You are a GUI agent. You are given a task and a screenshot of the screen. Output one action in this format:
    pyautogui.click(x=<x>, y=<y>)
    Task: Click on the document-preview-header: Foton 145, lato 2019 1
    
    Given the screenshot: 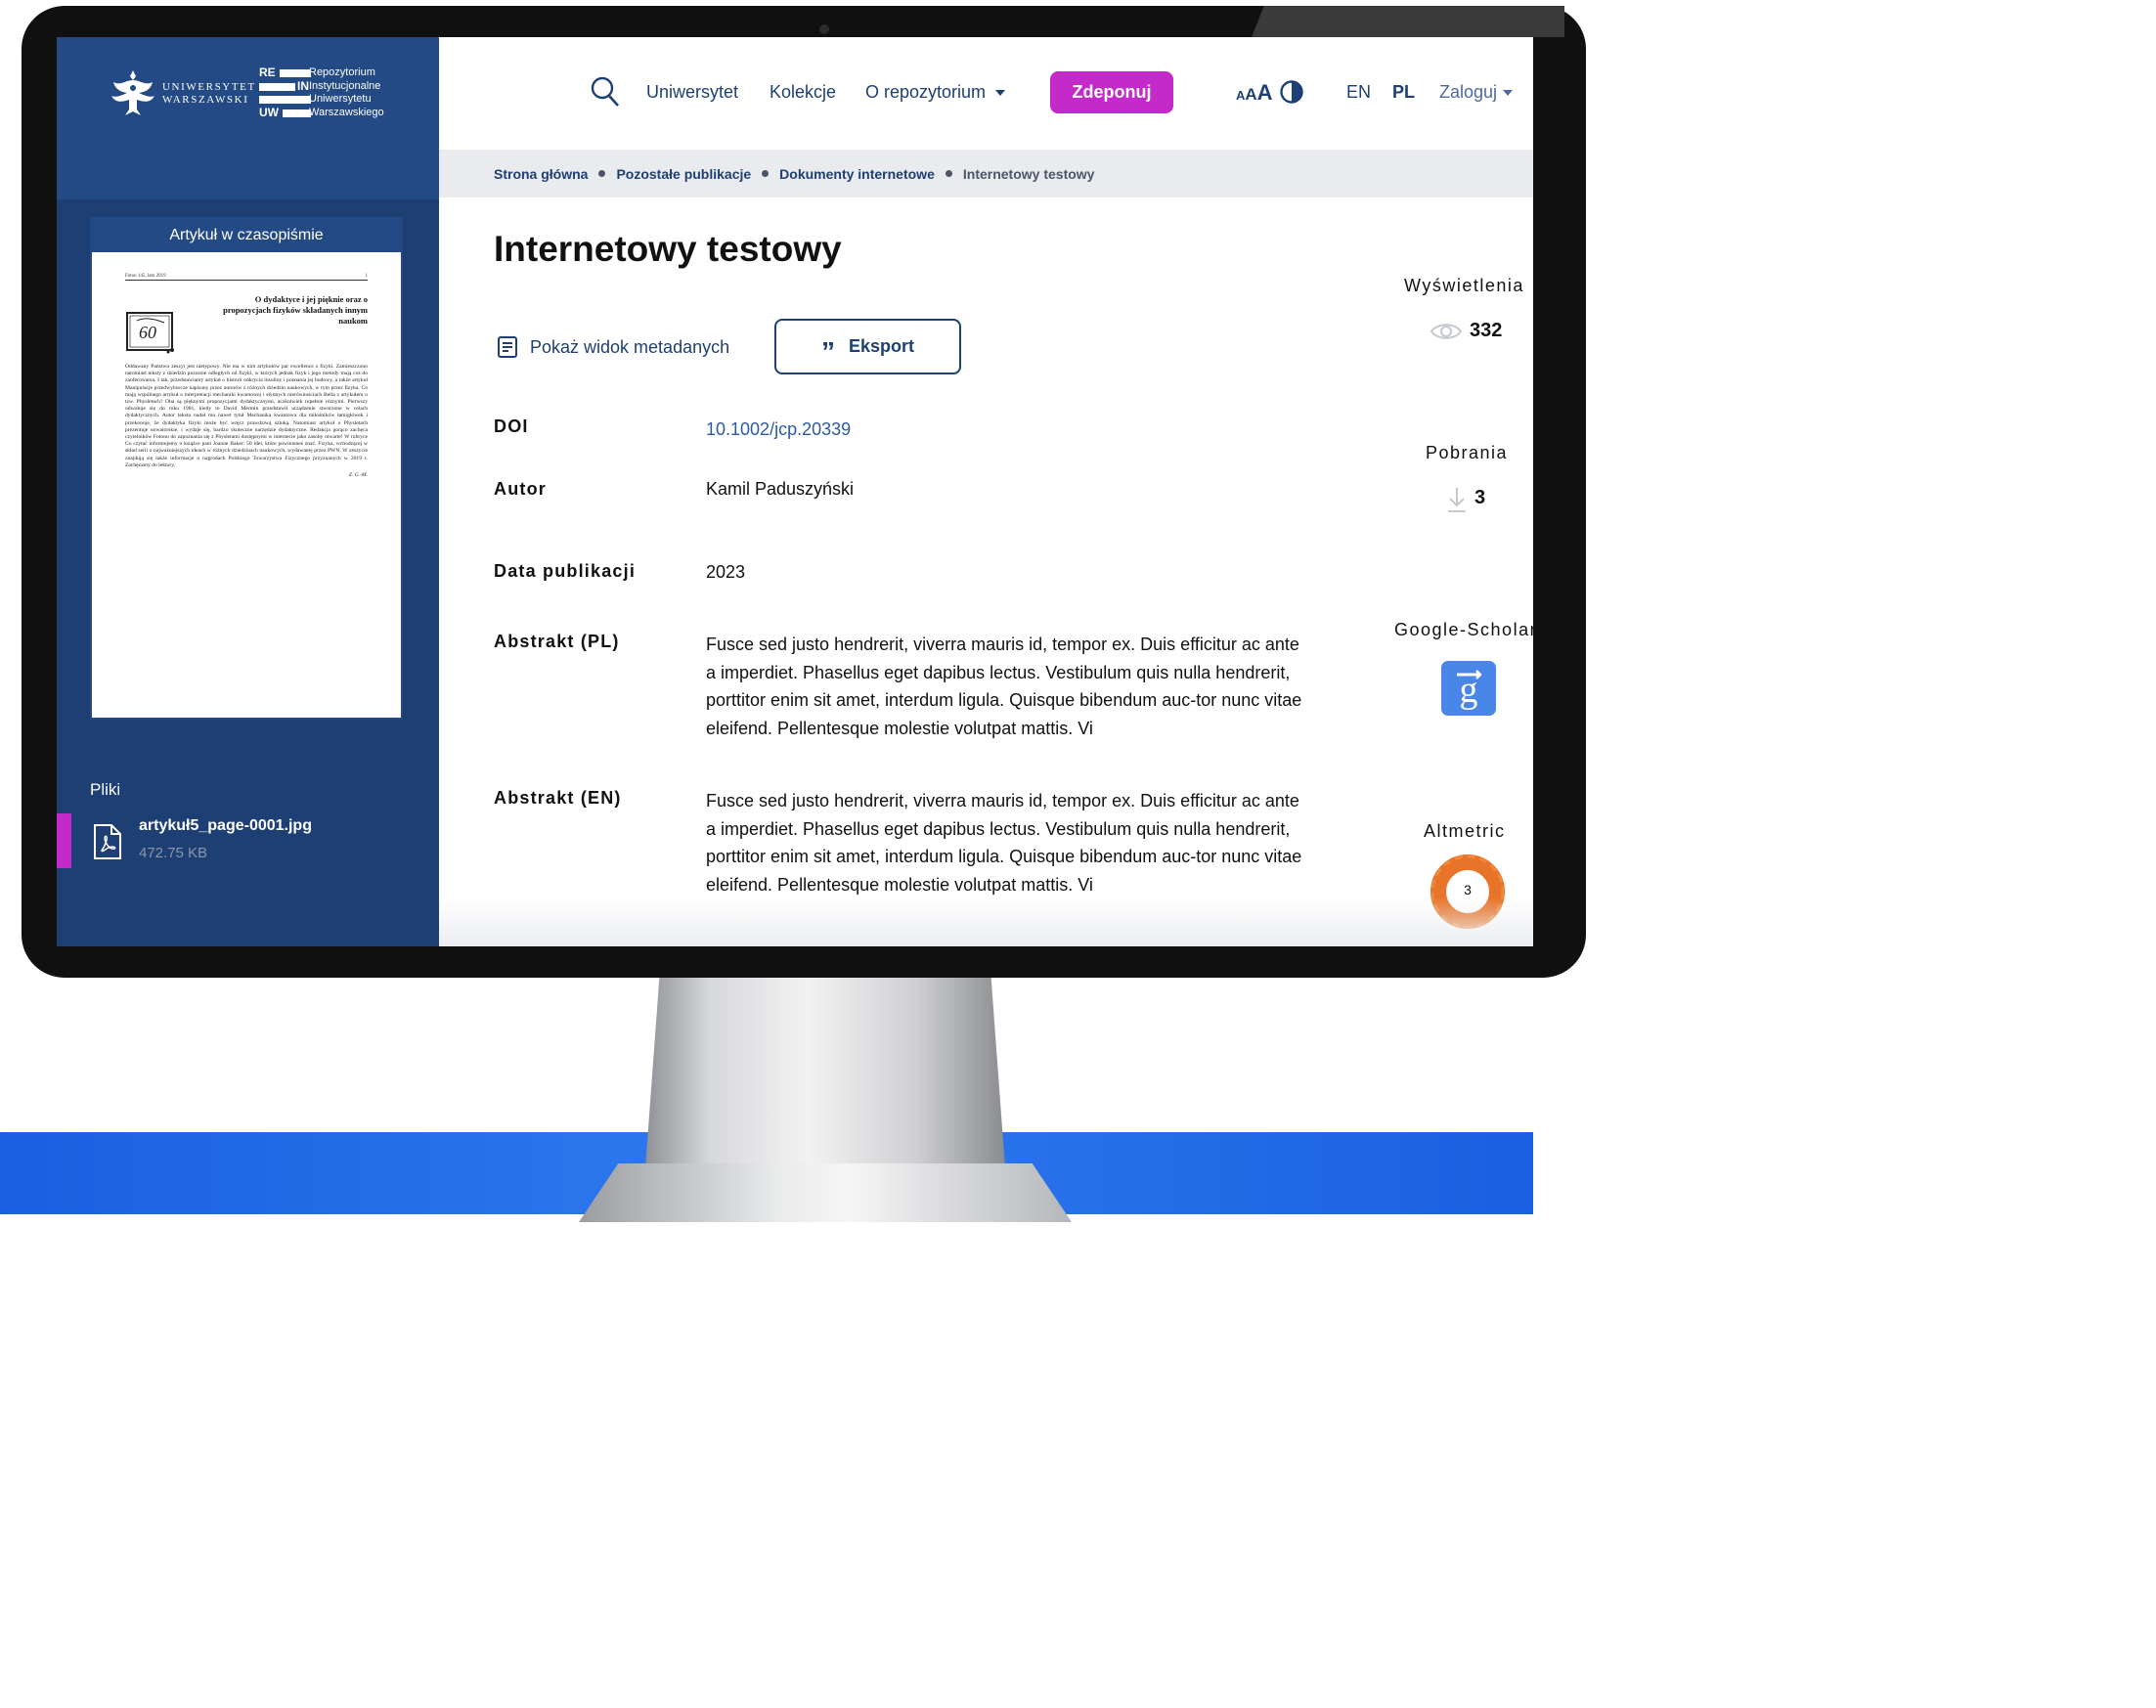 What is the action you would take?
    pyautogui.click(x=246, y=277)
    